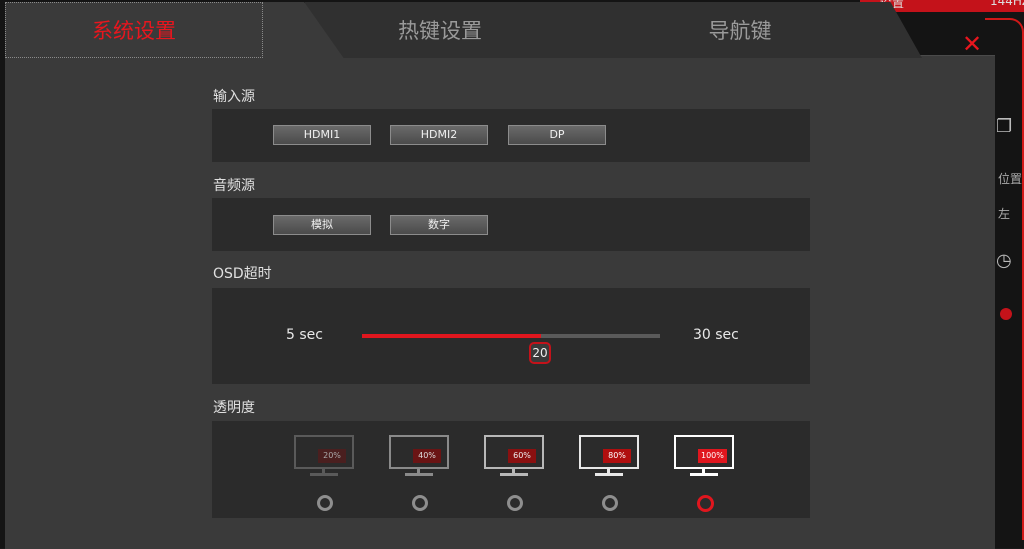 This screenshot has height=549, width=1024. What do you see at coordinates (705, 503) in the screenshot?
I see `opacity-100-radio` at bounding box center [705, 503].